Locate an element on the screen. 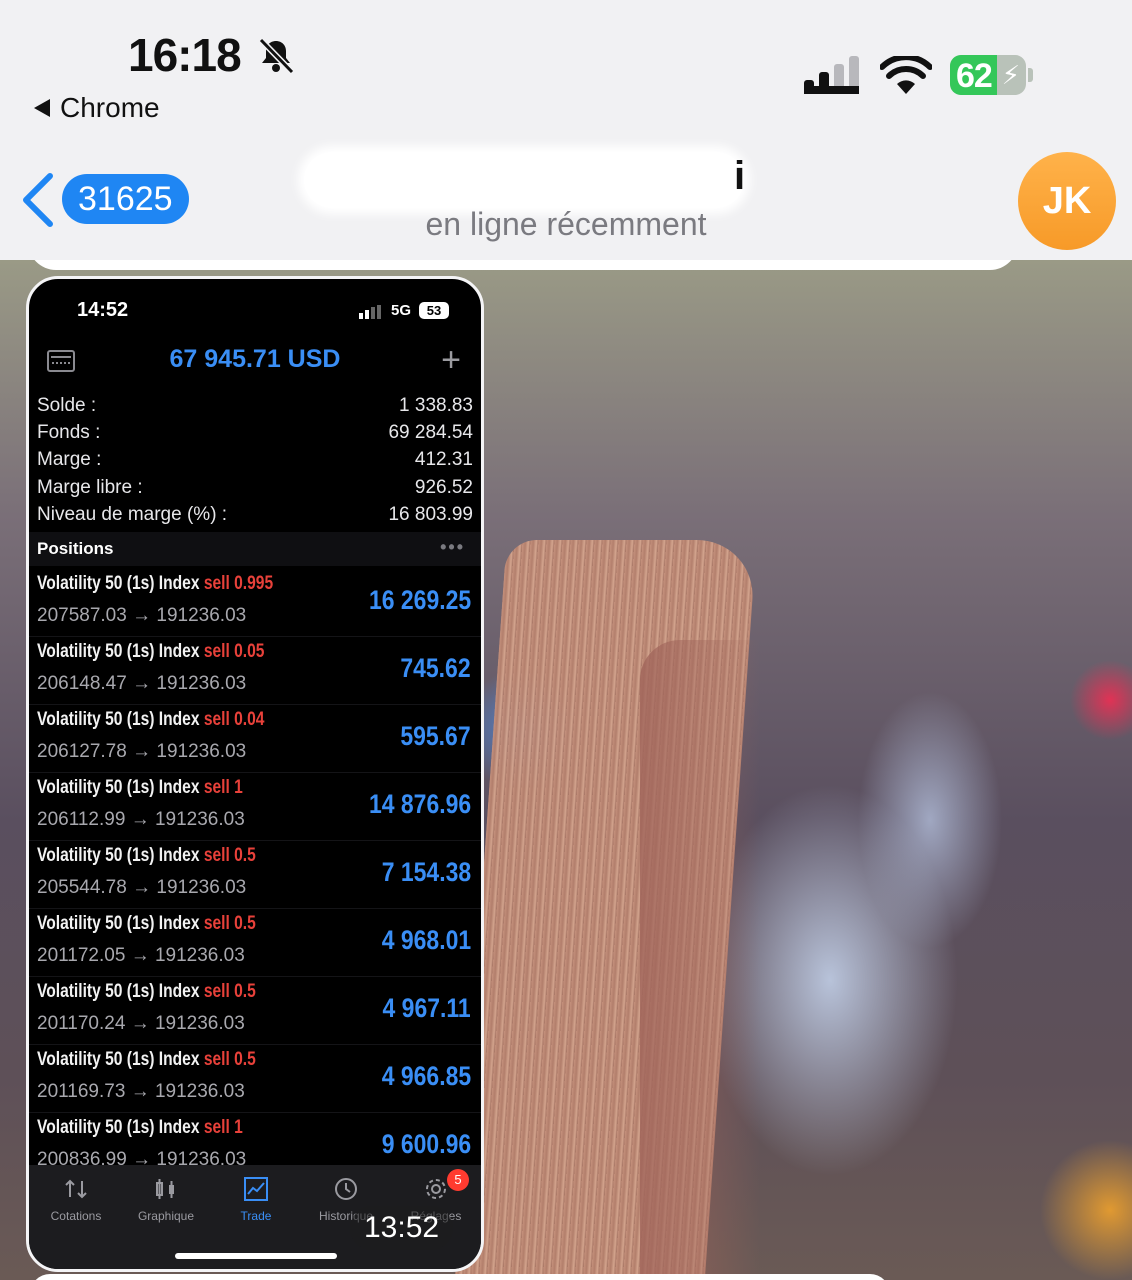 This screenshot has height=1280, width=1132. wifi-icon is located at coordinates (906, 75).